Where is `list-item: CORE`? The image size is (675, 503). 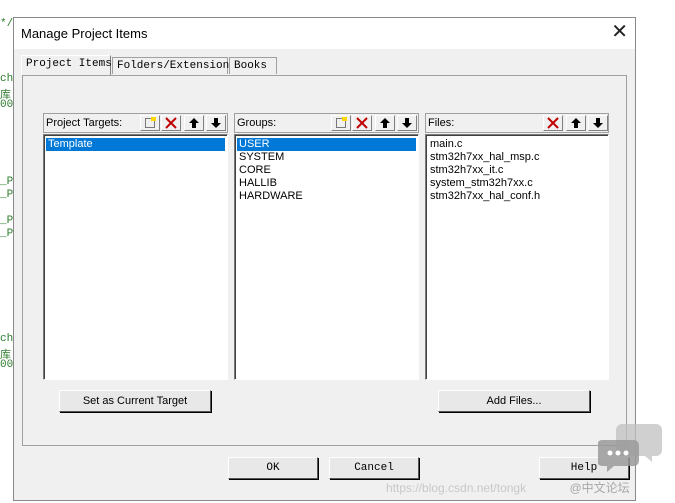
list-item: CORE is located at coordinates (255, 170).